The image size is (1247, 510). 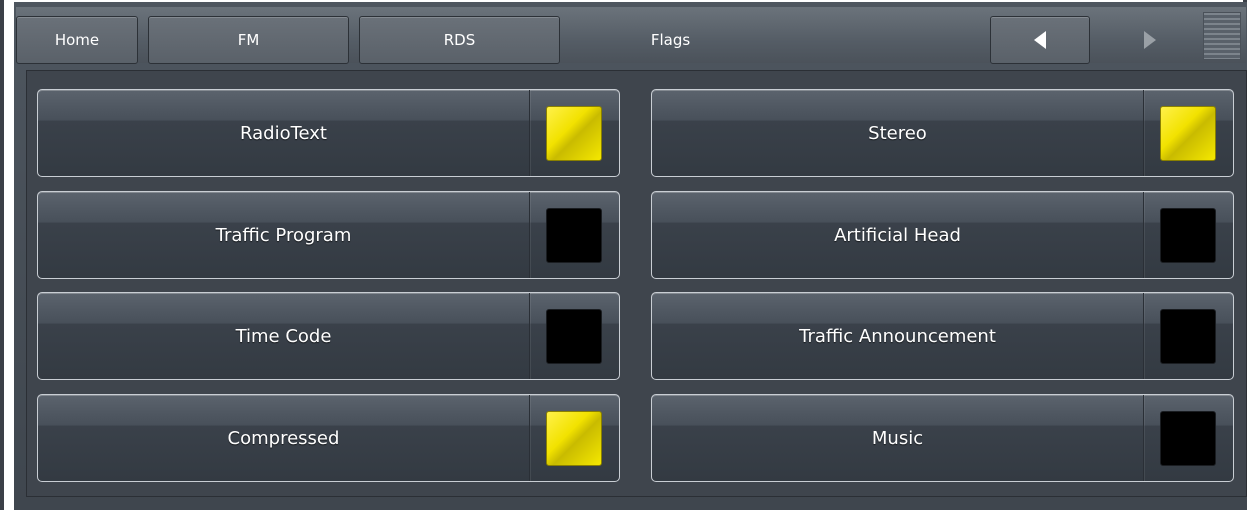 I want to click on previous-page-button, so click(x=1040, y=40).